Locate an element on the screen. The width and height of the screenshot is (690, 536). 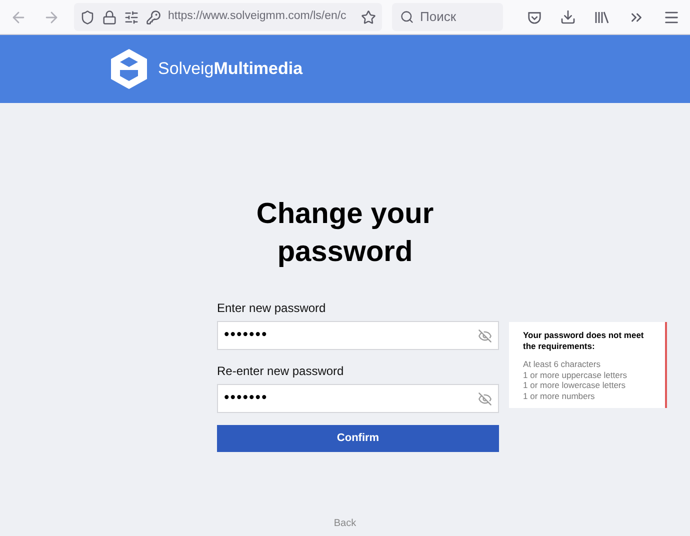
library-icon is located at coordinates (602, 17).